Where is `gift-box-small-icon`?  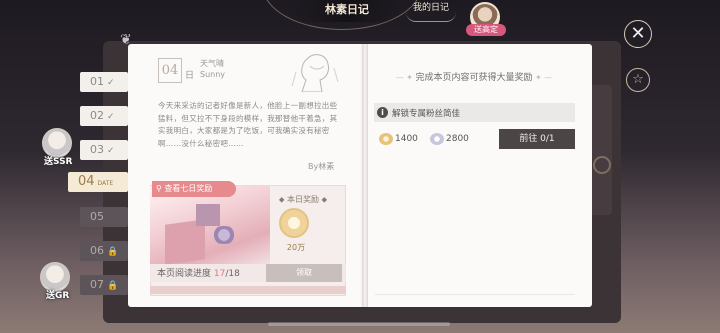 gift-box-small-icon is located at coordinates (208, 215).